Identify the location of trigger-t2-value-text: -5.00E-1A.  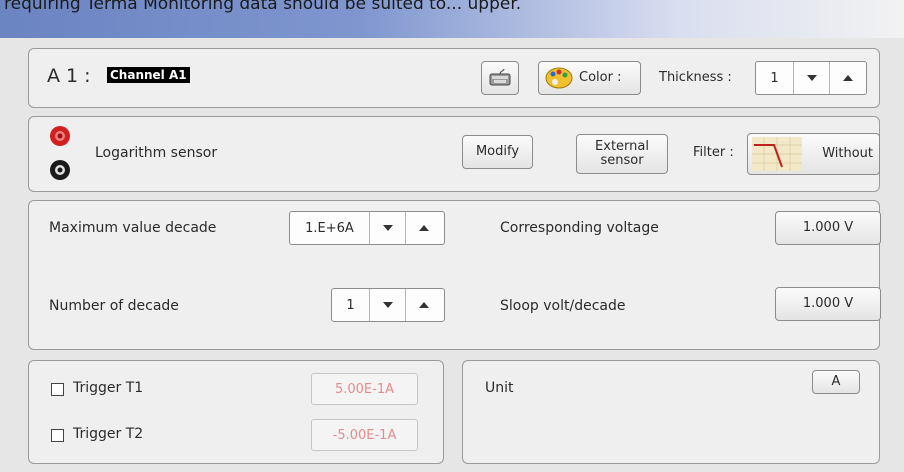
(364, 435).